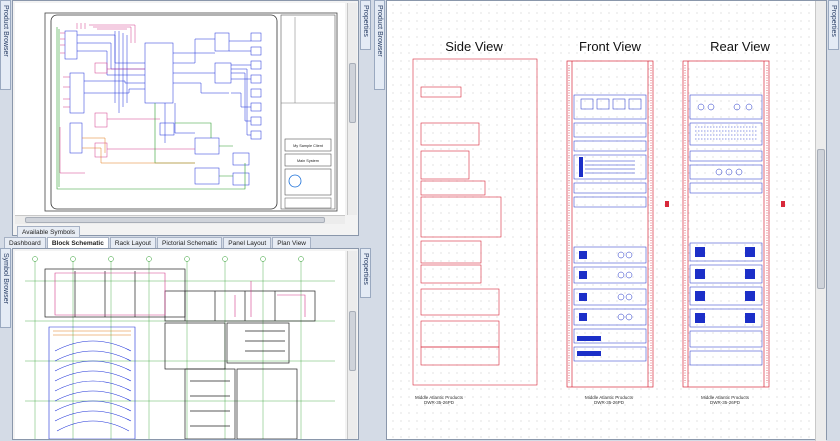  I want to click on rear-view-caption: Middle Atlantic Products DWR-35-26PD, so click(725, 400).